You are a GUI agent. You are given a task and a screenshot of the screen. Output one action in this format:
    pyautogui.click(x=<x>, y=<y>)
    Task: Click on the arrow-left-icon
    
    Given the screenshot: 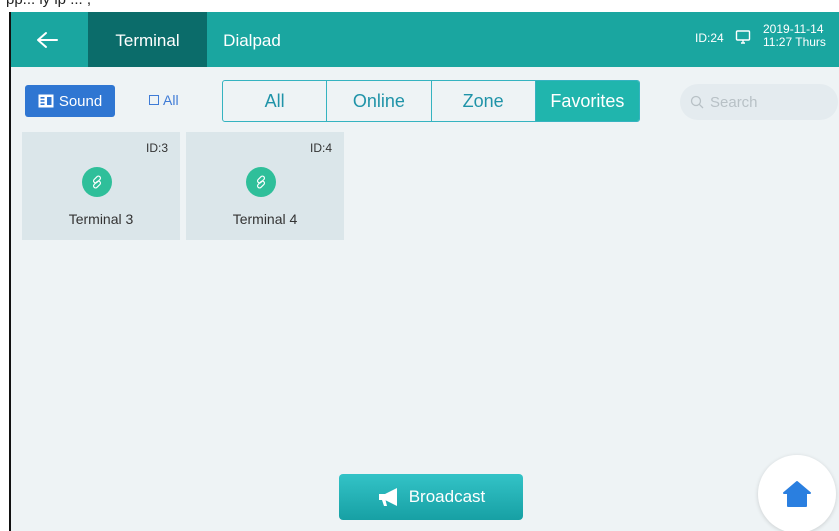 What is the action you would take?
    pyautogui.click(x=47, y=40)
    